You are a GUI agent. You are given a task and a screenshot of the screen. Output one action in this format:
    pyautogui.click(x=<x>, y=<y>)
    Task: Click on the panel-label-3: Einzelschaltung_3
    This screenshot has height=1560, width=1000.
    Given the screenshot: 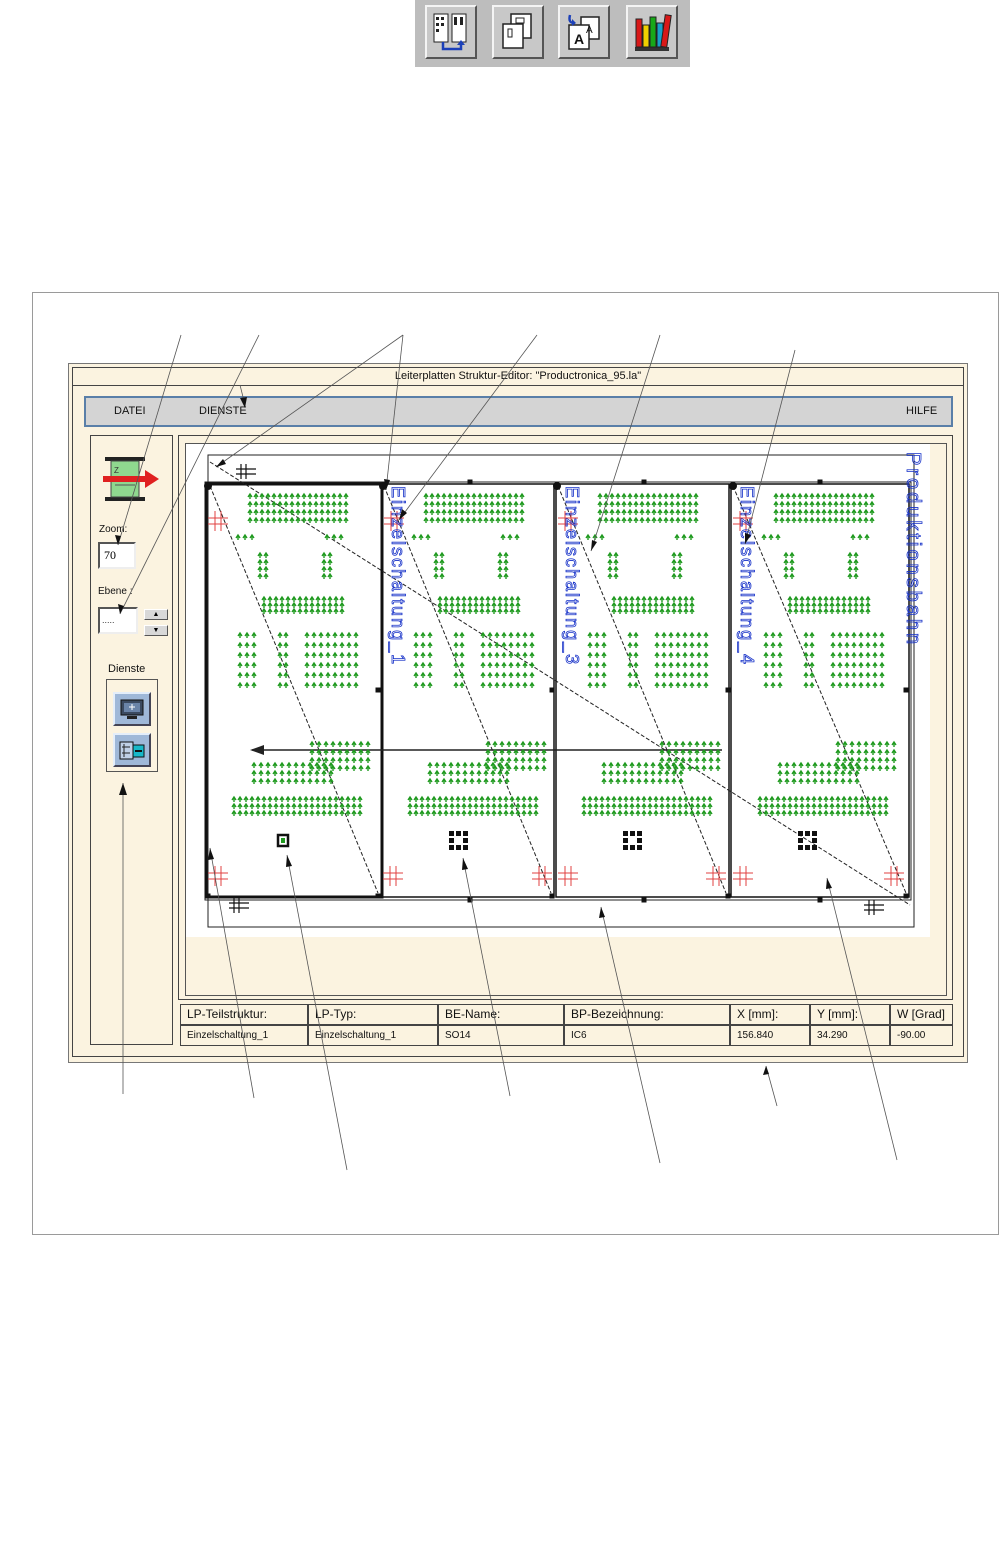 What is the action you would take?
    pyautogui.click(x=571, y=576)
    